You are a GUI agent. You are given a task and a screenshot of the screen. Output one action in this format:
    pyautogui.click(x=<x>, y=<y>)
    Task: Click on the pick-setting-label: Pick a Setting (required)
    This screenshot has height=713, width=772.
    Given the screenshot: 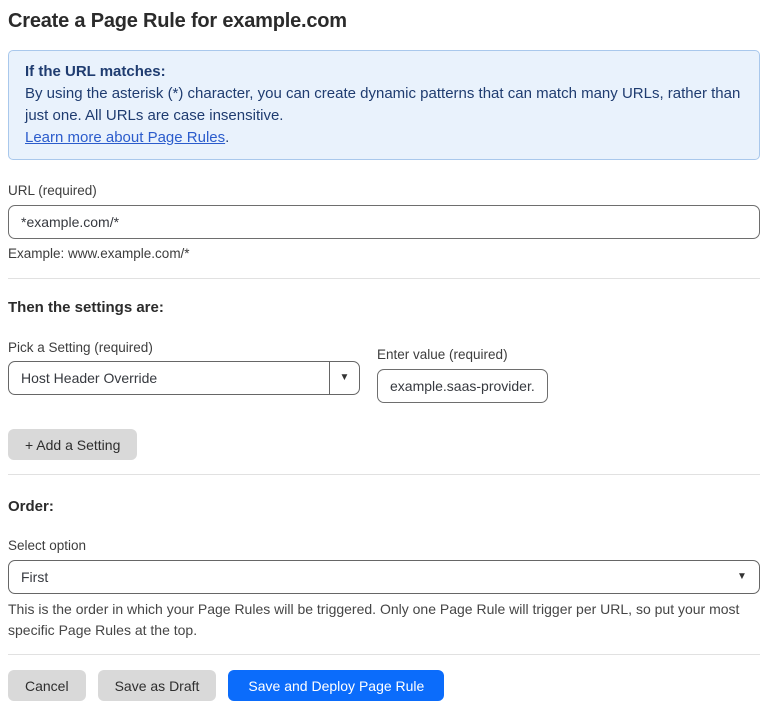 What is the action you would take?
    pyautogui.click(x=80, y=347)
    